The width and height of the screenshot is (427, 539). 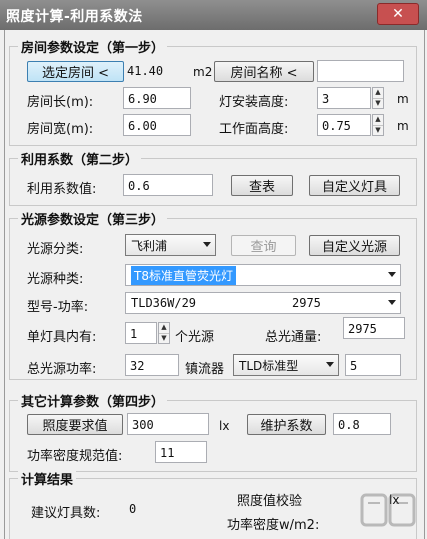 What do you see at coordinates (62, 189) in the screenshot?
I see `coefficient-label: 利用系数值:` at bounding box center [62, 189].